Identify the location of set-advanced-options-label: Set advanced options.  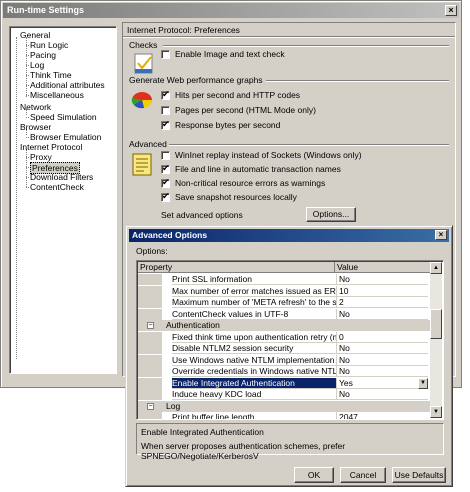
(202, 215).